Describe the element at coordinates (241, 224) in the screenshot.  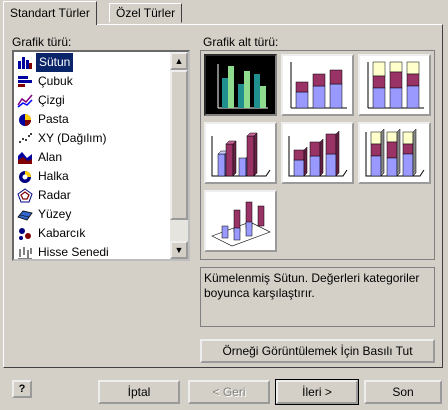
I see `3d-column-icon` at that location.